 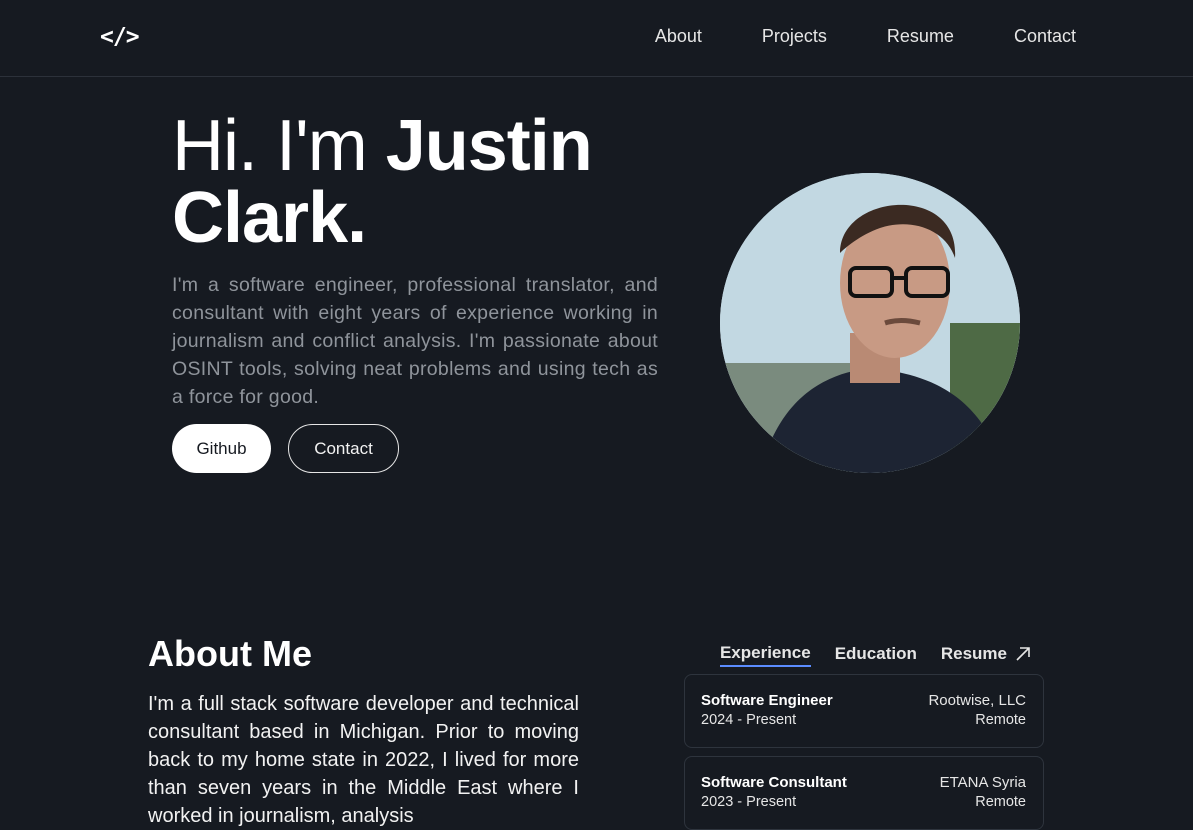 I want to click on nav-link-about: About, so click(x=678, y=36).